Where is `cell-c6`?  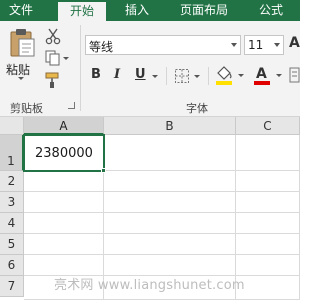
cell-c6 is located at coordinates (268, 265).